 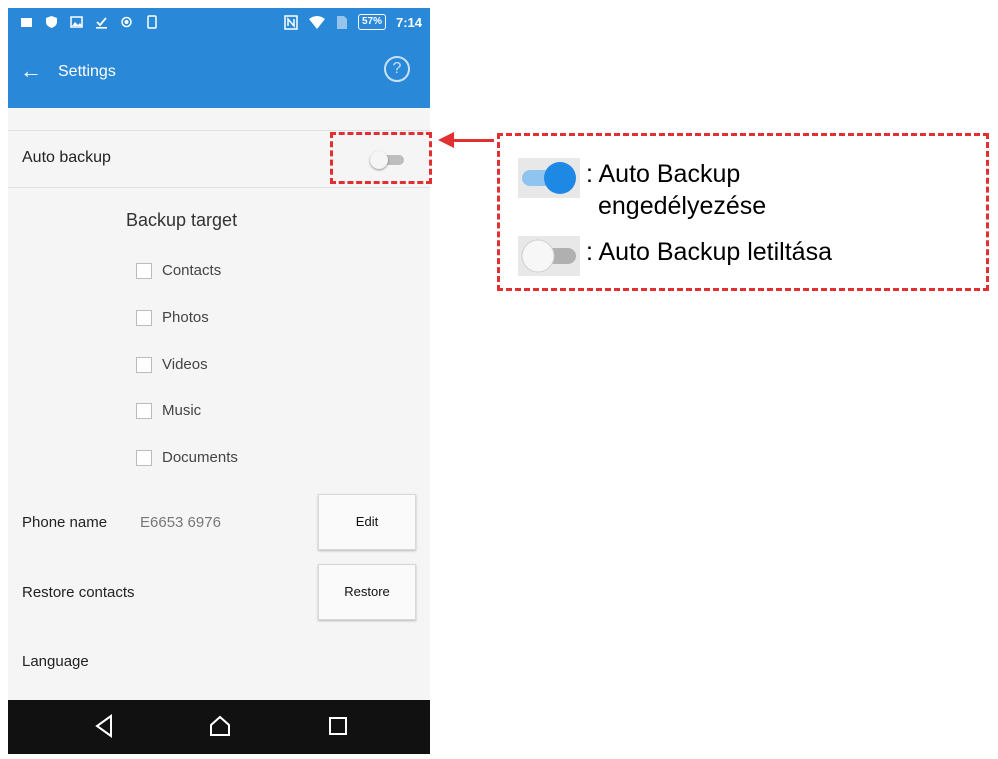 What do you see at coordinates (185, 364) in the screenshot?
I see `checkbox-label: Videos` at bounding box center [185, 364].